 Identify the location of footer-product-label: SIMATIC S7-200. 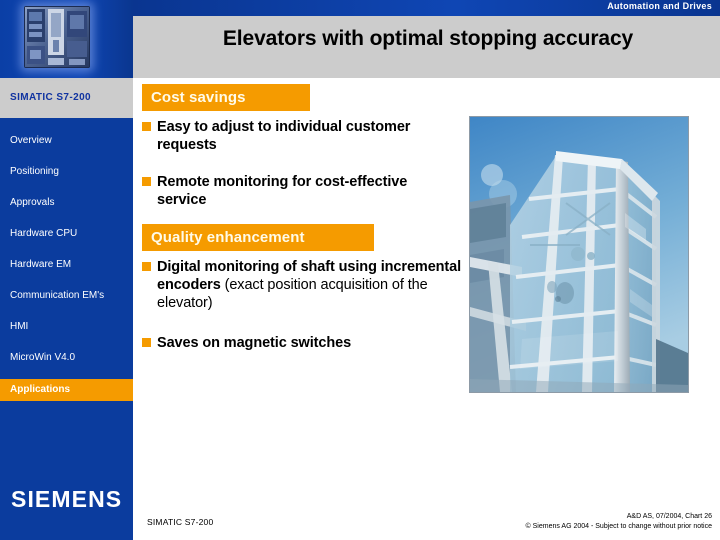
(180, 522).